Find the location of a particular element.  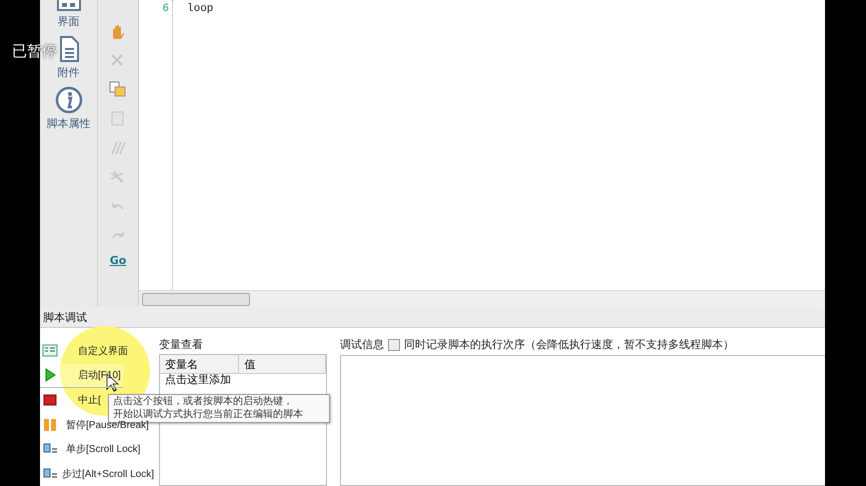

checkbox is located at coordinates (394, 345).